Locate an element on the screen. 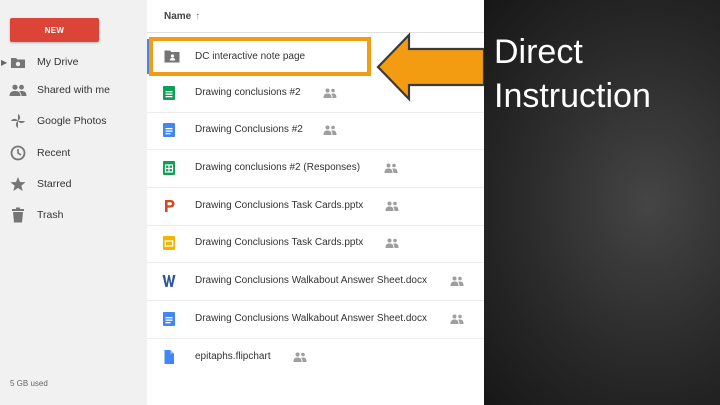 This screenshot has width=720, height=405. sidebar-item-trash: Trash is located at coordinates (73, 215).